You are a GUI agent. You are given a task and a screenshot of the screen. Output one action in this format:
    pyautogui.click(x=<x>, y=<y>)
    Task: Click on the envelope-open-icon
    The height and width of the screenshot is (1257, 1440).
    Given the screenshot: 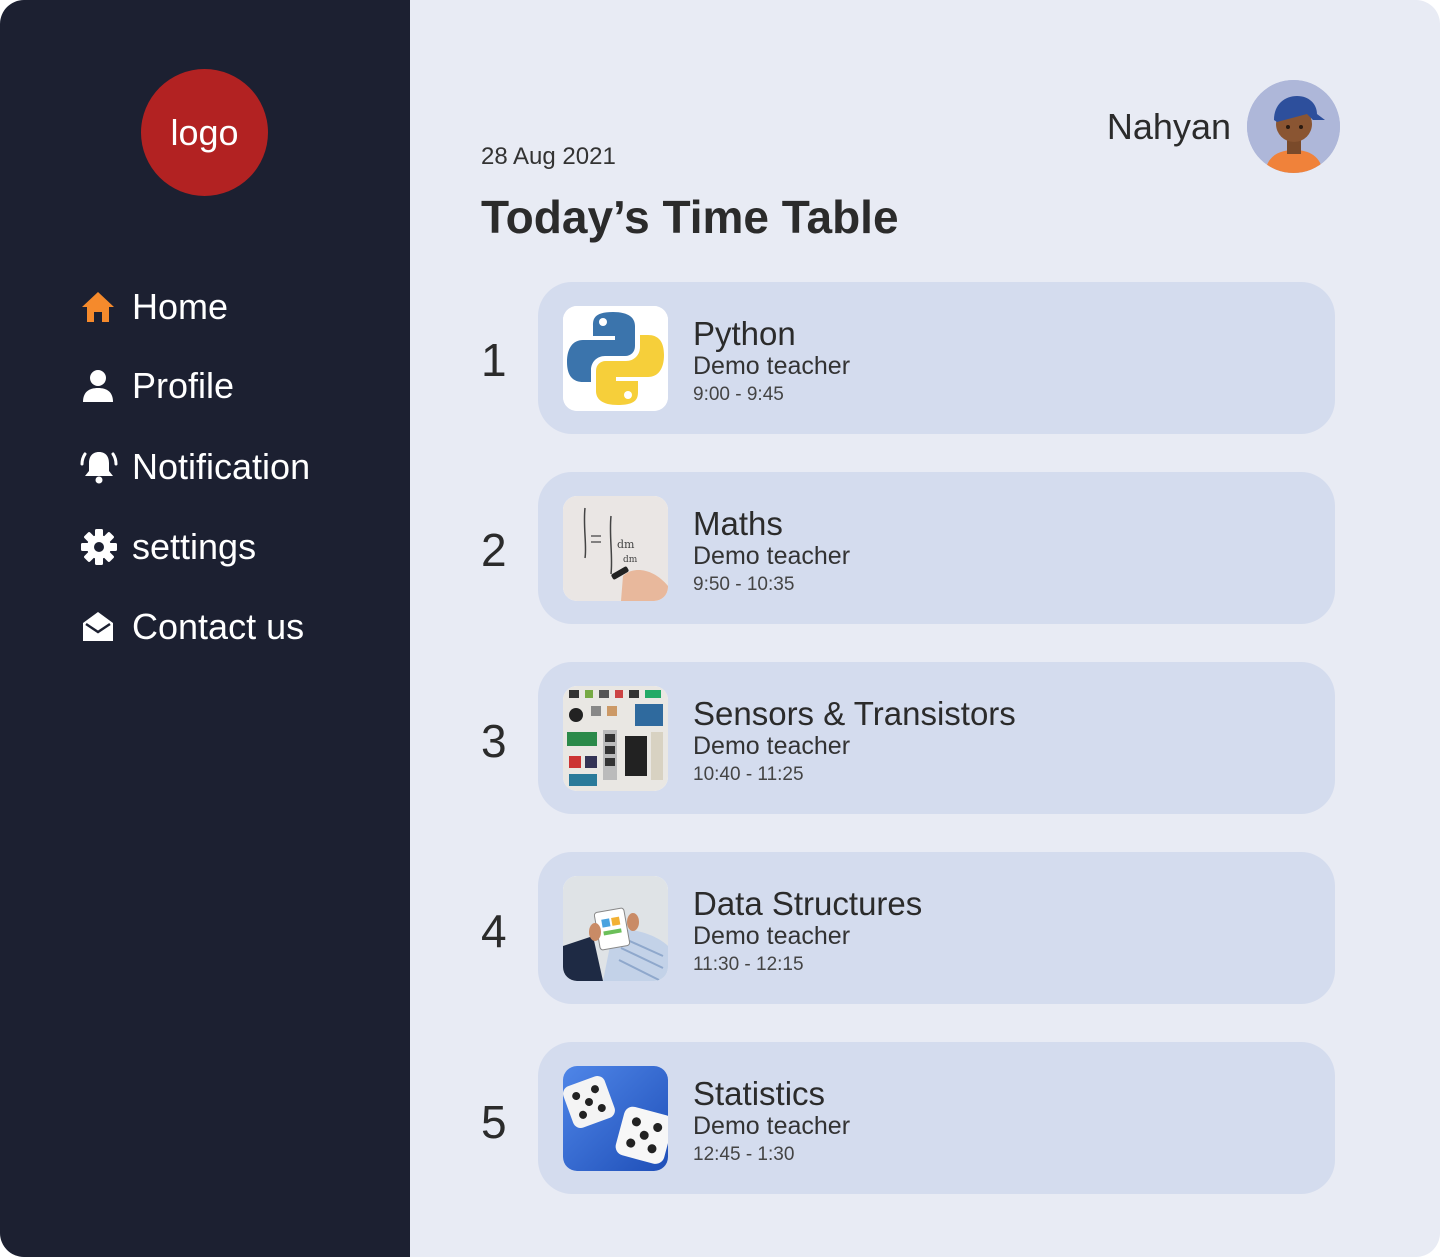 What is the action you would take?
    pyautogui.click(x=100, y=627)
    